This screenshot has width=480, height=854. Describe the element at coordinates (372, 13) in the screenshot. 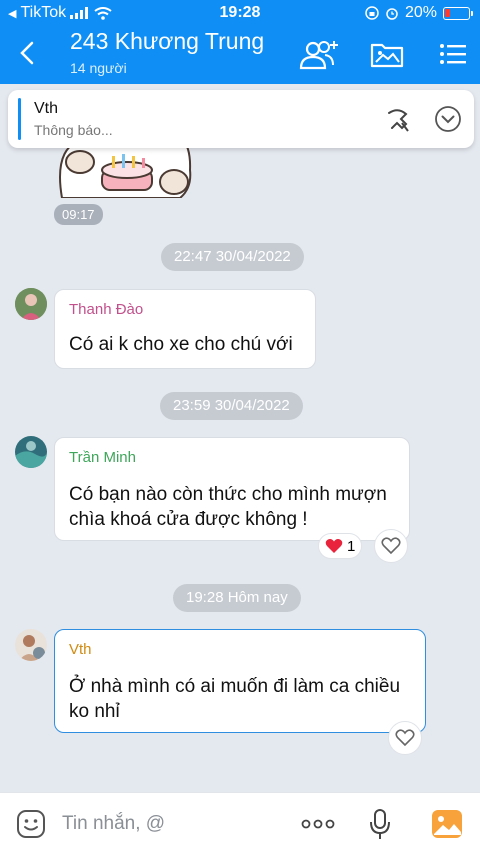

I see `rotation-lock-icon` at that location.